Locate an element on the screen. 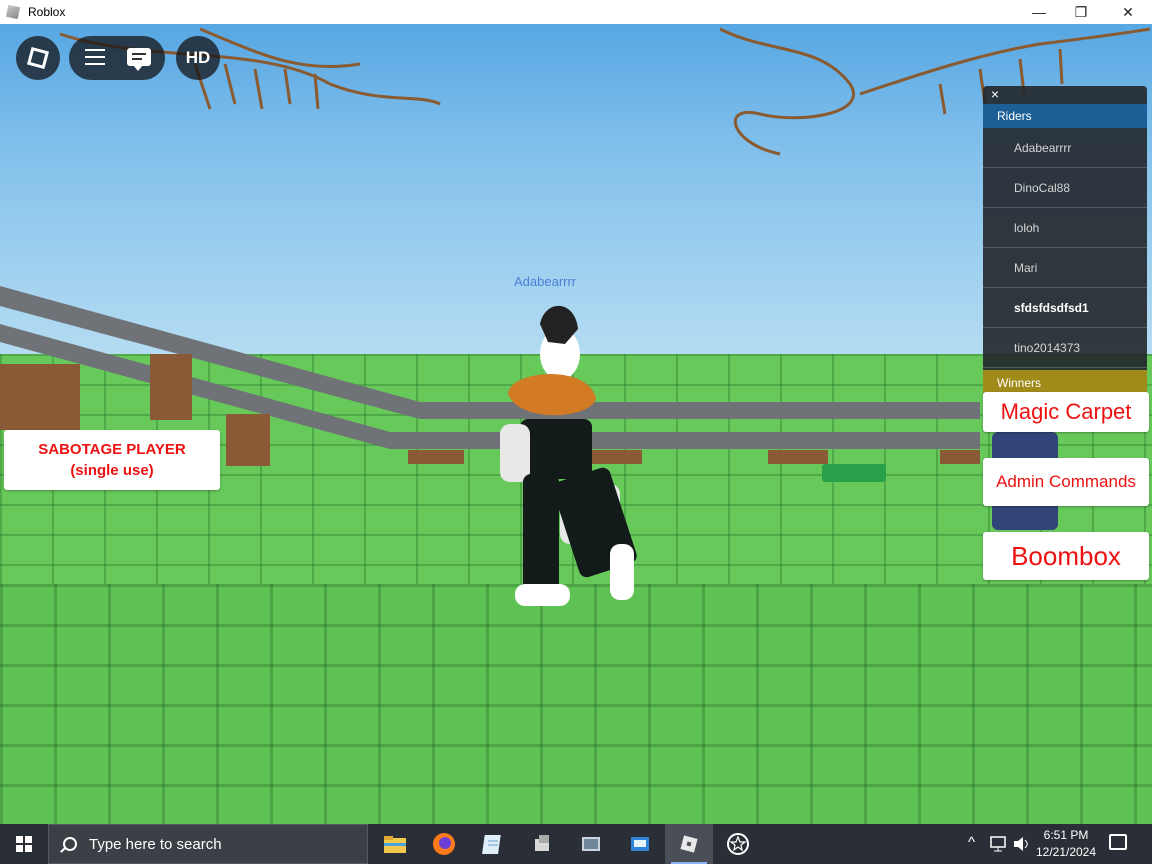 The image size is (1152, 864). clock-date: 12/21/2024 is located at coordinates (1066, 852).